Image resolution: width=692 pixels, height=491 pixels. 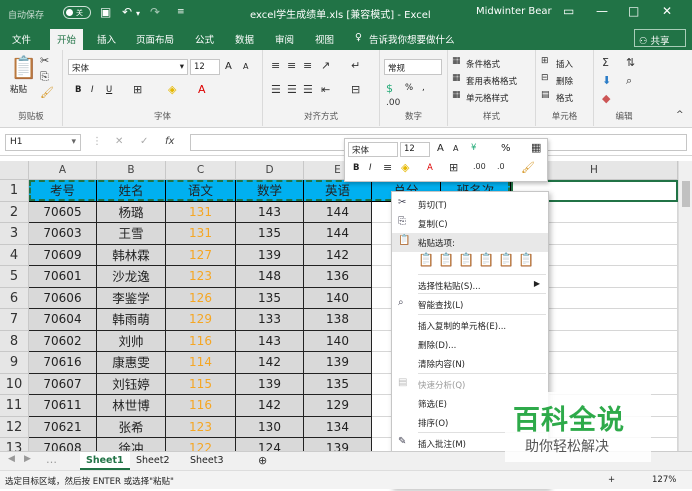 What do you see at coordinates (440, 148) in the screenshot?
I see `mini-grow-font: A` at bounding box center [440, 148].